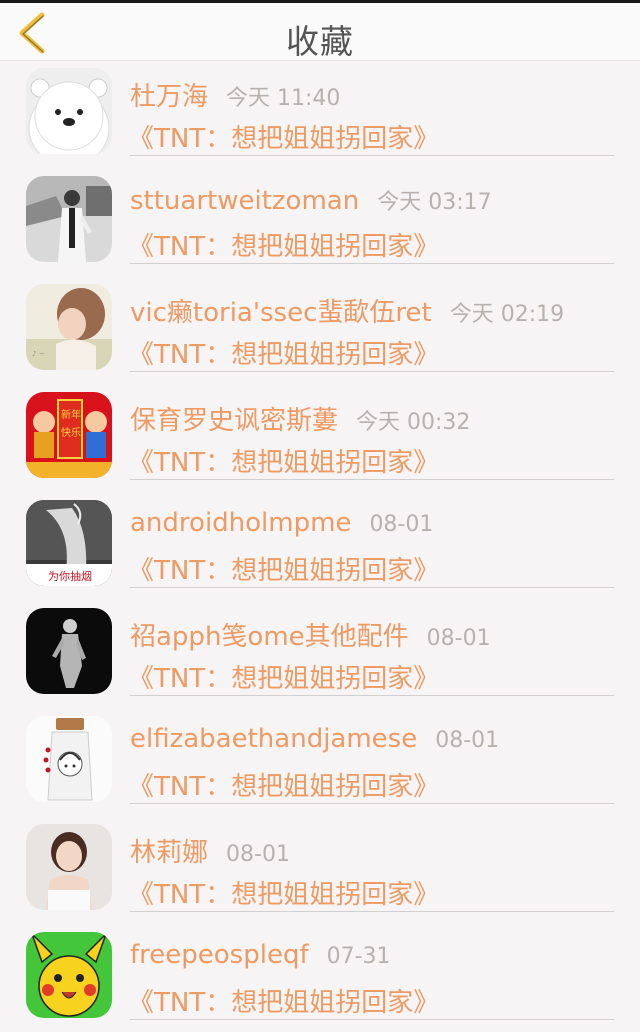 The height and width of the screenshot is (1032, 640). Describe the element at coordinates (219, 955) in the screenshot. I see `user-name: freepeospleqf` at that location.